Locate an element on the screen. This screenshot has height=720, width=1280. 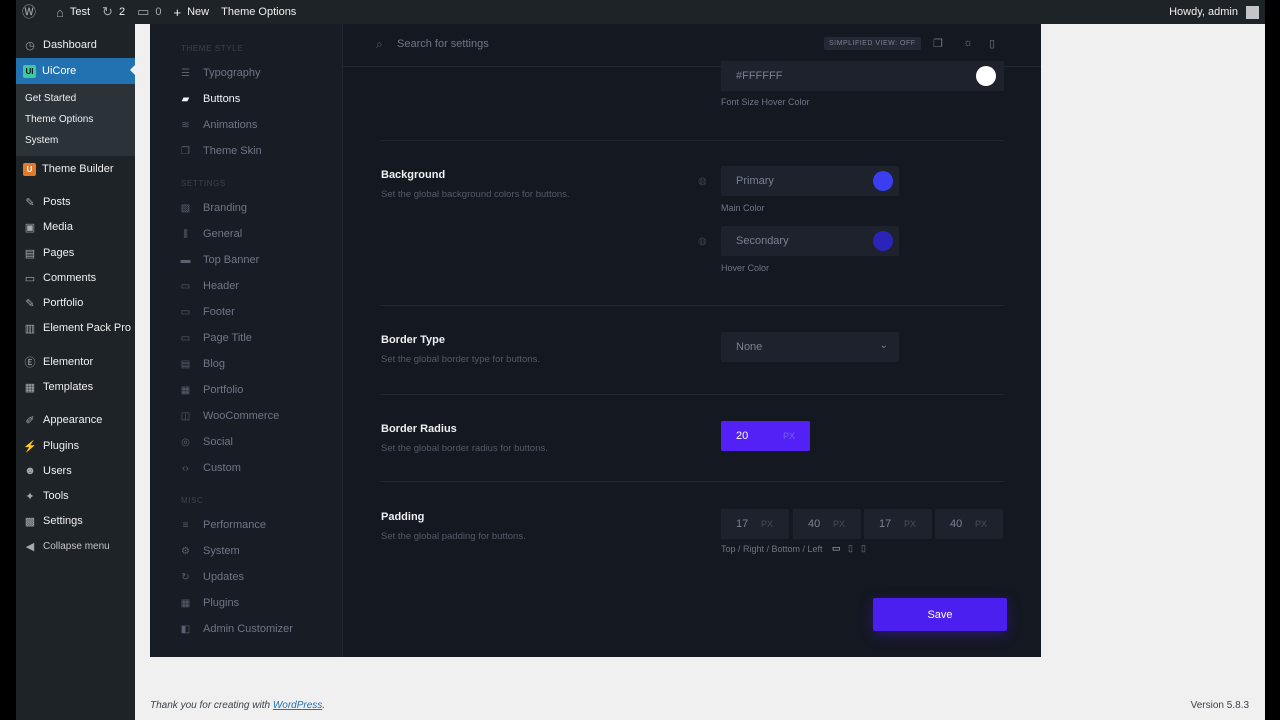
dashboard-icon: ◷ is located at coordinates (30, 45).